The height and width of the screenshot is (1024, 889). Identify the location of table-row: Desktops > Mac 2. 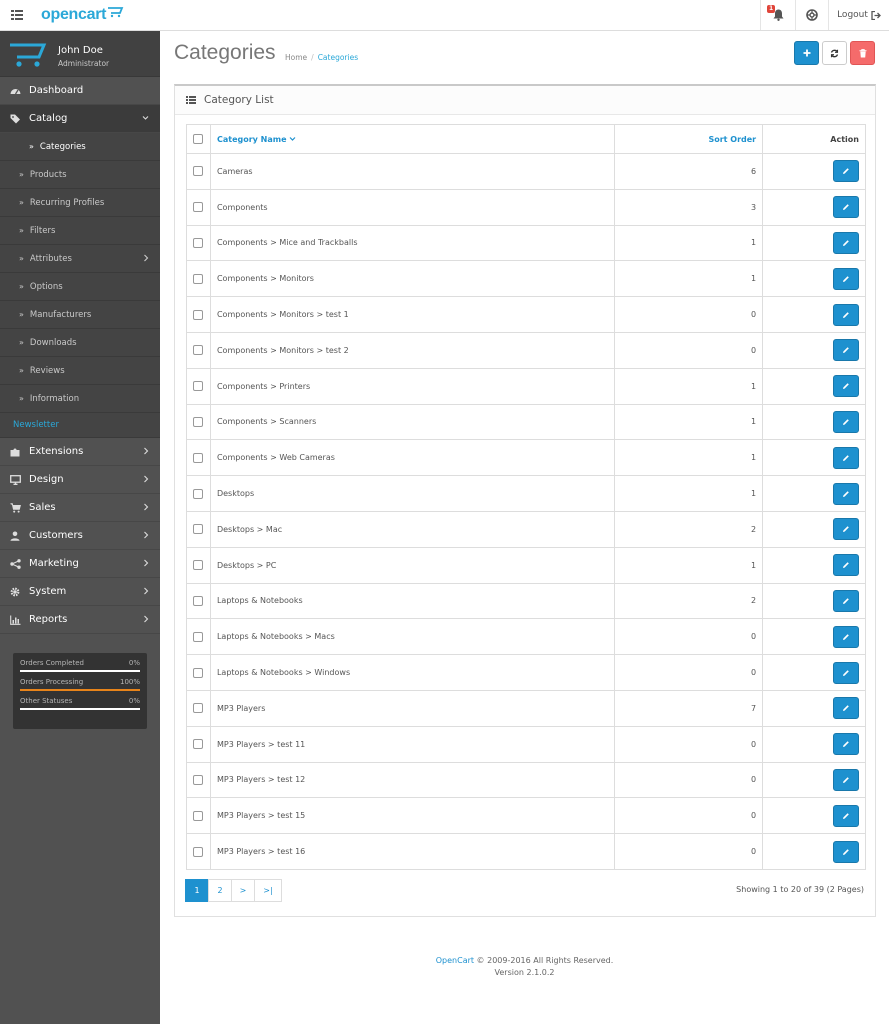
(526, 529).